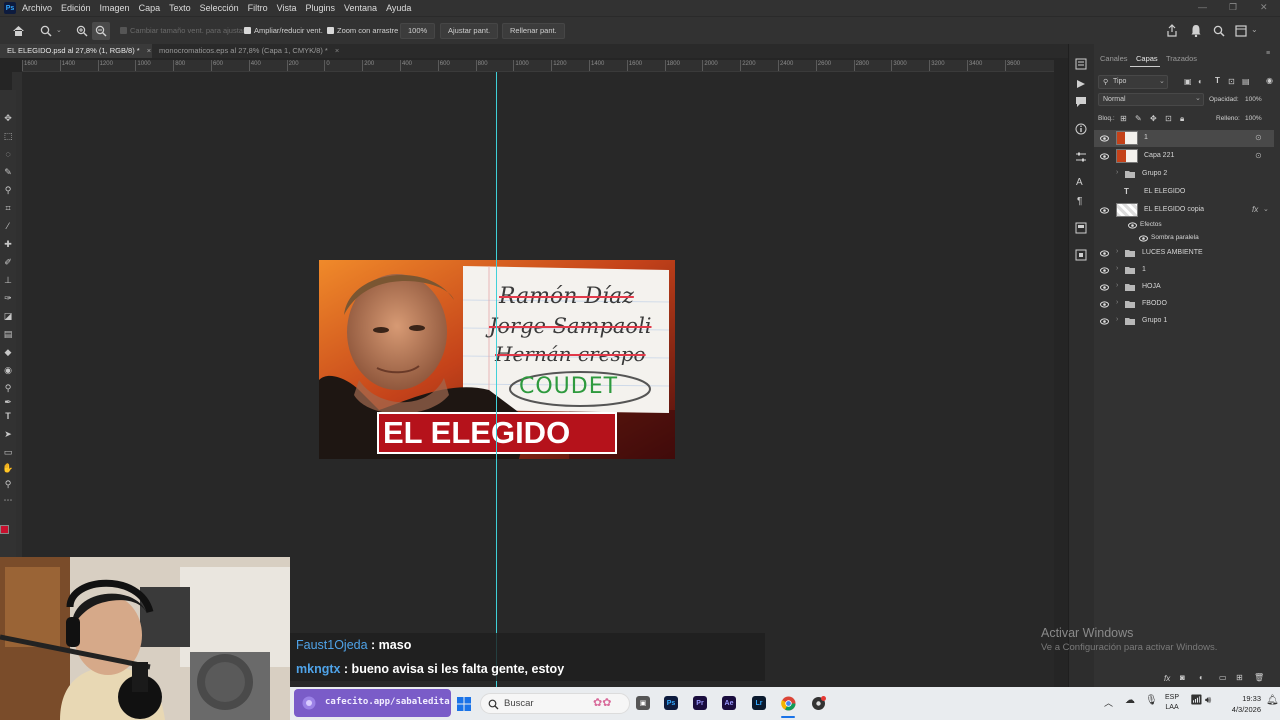 This screenshot has width=1280, height=720. I want to click on properties-icon, so click(1081, 228).